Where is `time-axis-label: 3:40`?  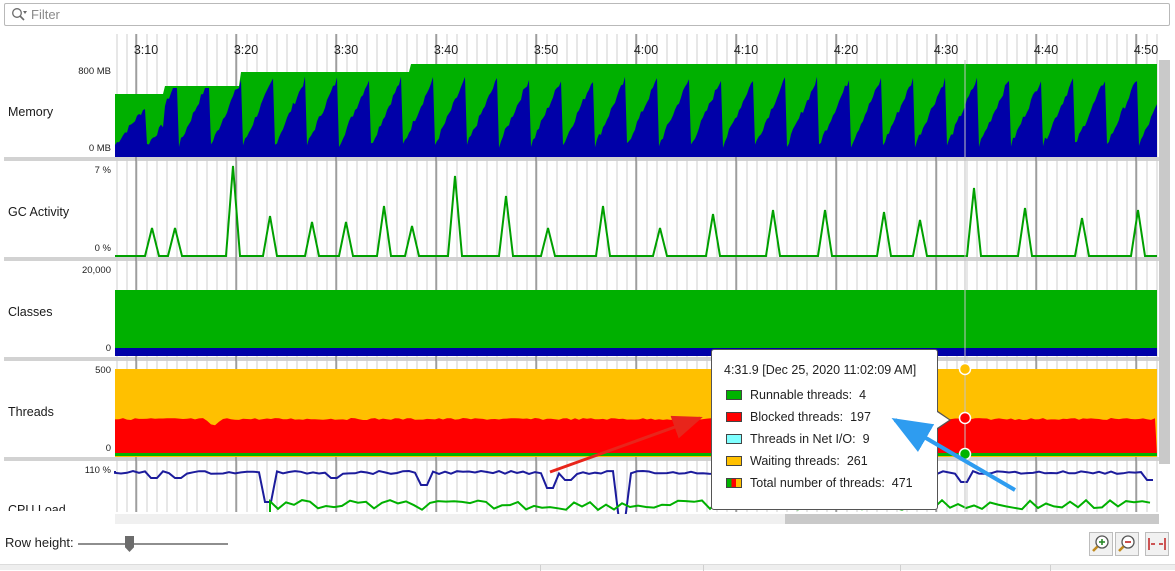 time-axis-label: 3:40 is located at coordinates (446, 50).